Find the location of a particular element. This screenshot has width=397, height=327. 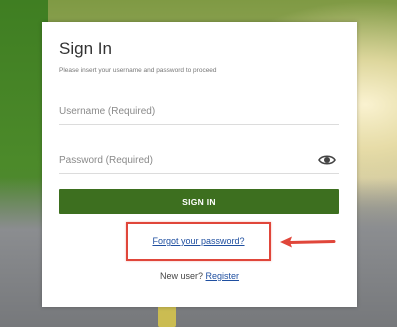

forgot-password-link: Forgot your password? is located at coordinates (198, 241).